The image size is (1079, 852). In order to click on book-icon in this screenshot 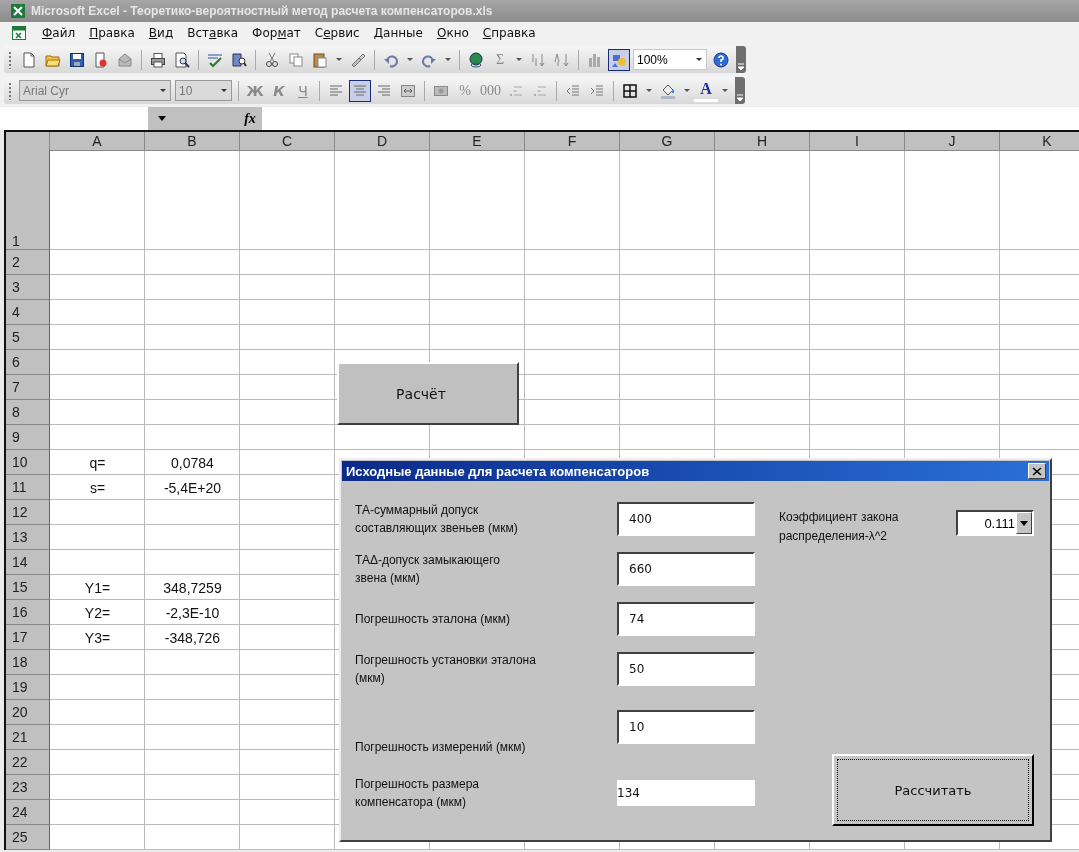, I will do `click(239, 59)`.